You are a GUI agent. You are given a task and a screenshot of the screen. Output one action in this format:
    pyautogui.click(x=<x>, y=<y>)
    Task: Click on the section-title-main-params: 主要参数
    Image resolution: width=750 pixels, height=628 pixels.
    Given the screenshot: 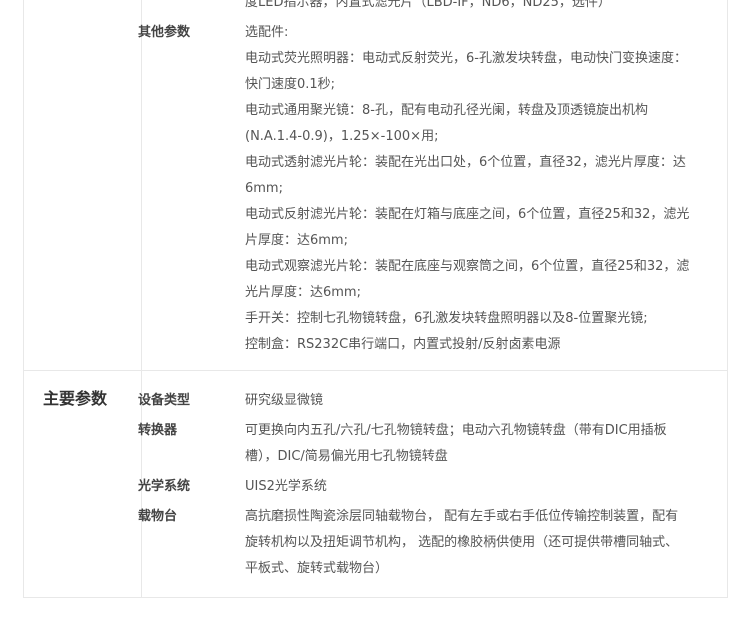 What is the action you would take?
    pyautogui.click(x=75, y=398)
    